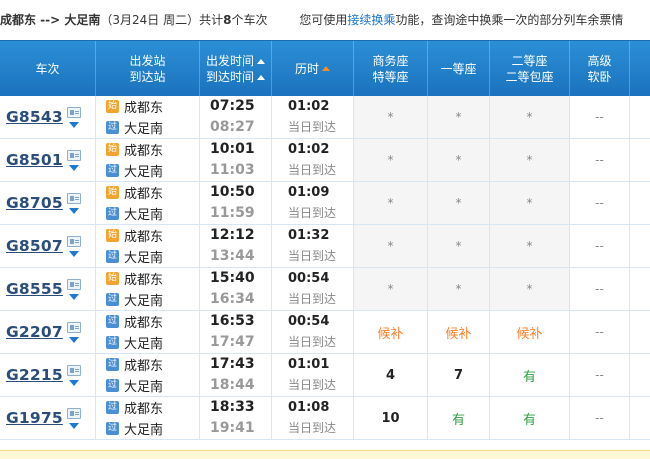  Describe the element at coordinates (313, 117) in the screenshot. I see `duration-cell: 01:02 当日到达` at that location.